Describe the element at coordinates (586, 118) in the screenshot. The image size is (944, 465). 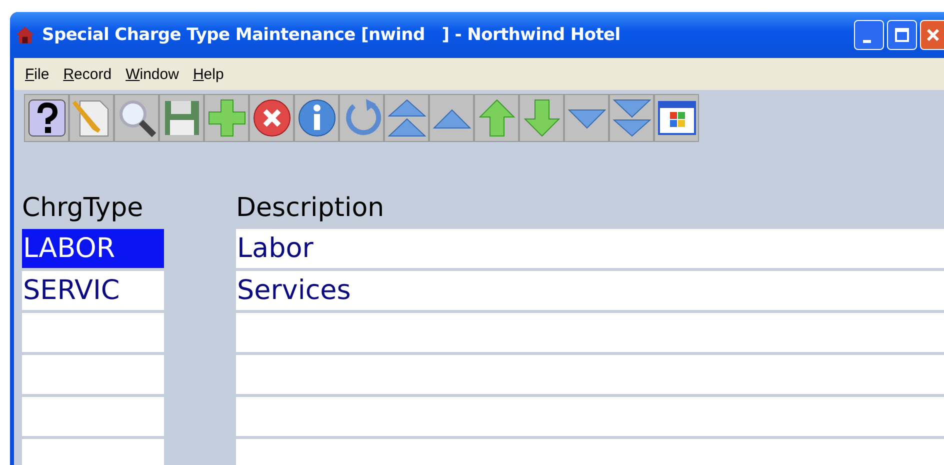
I see `next-page-button` at that location.